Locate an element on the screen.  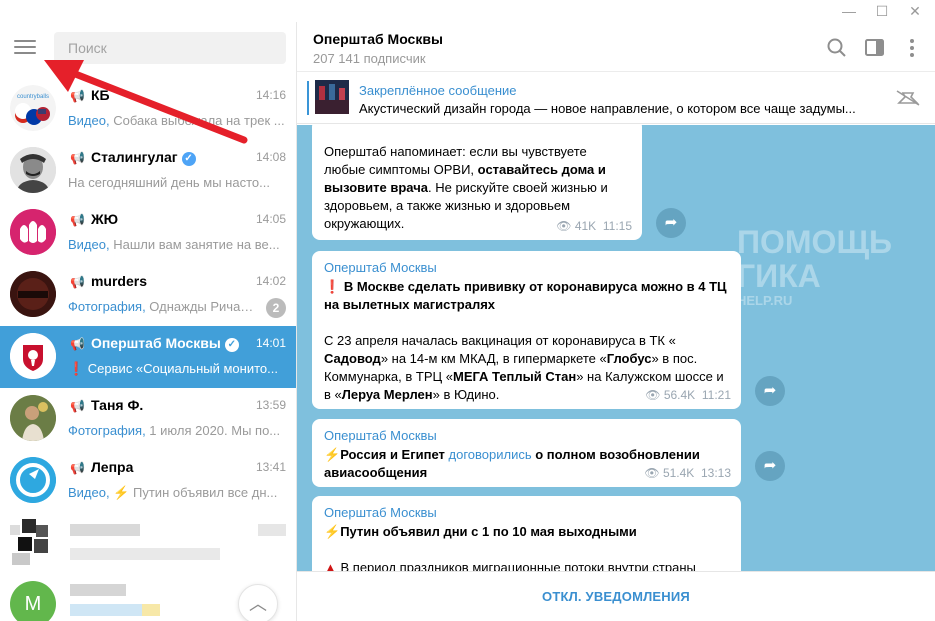
more-options-icon is located at coordinates (912, 48).